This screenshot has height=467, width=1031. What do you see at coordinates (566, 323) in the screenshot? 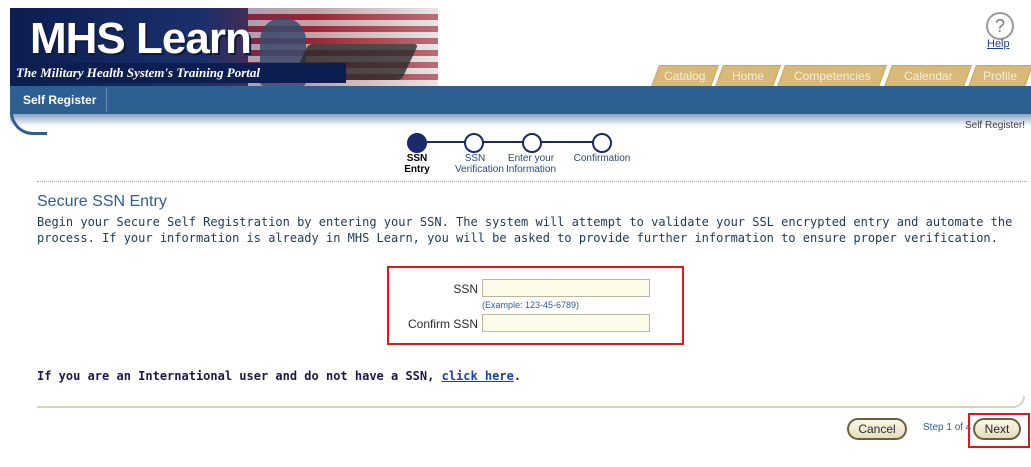
I see `confirm-ssn-input` at bounding box center [566, 323].